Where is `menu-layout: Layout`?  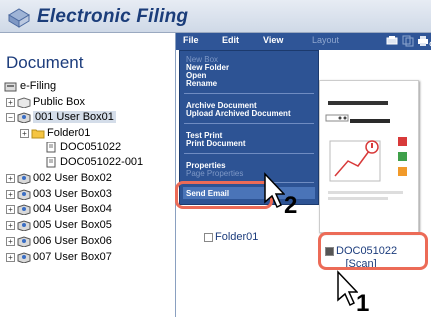 menu-layout: Layout is located at coordinates (326, 40).